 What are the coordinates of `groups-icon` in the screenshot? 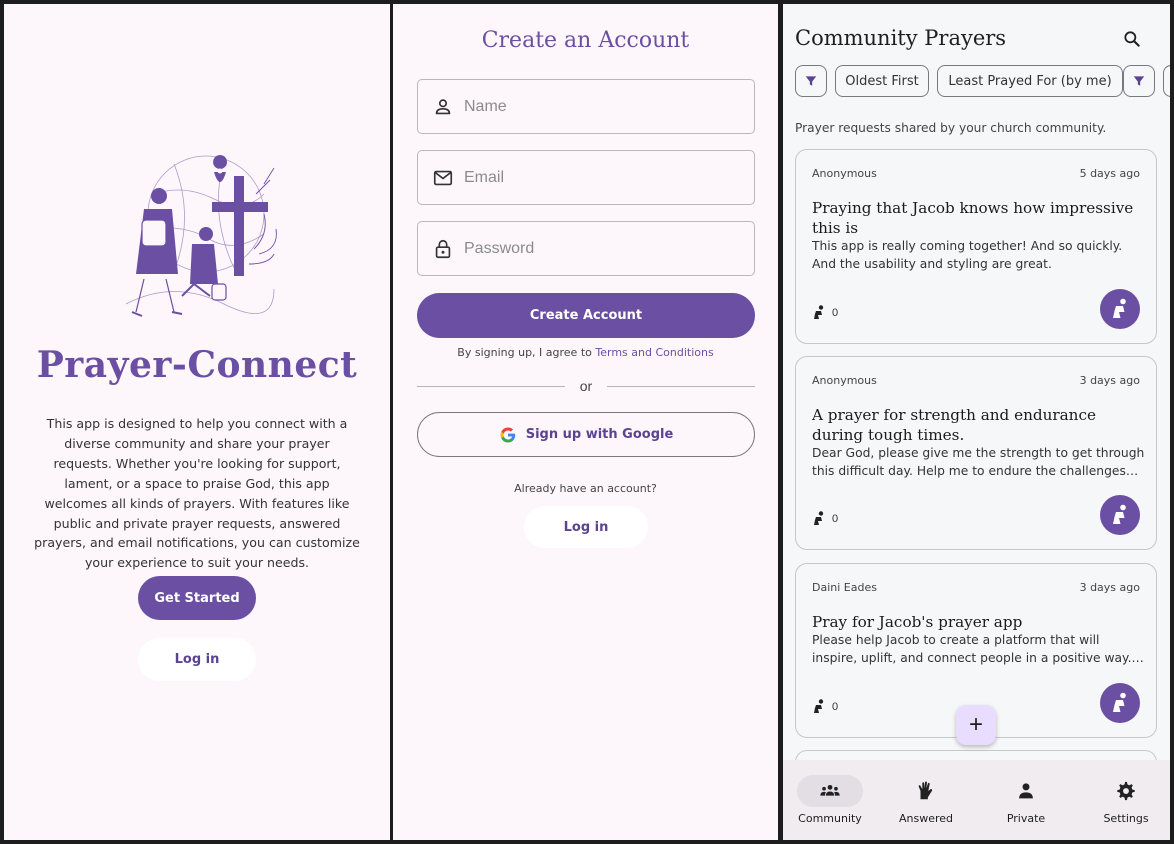 It's located at (830, 790).